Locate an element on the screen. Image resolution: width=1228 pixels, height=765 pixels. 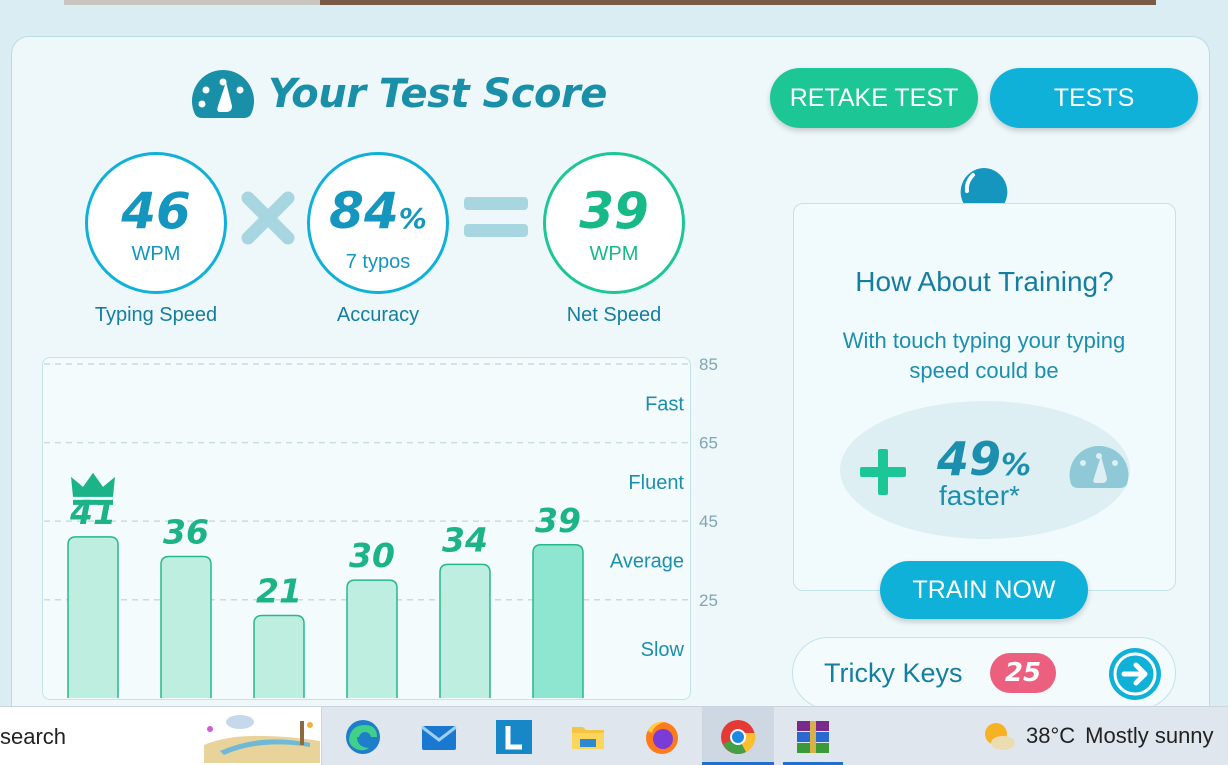
faster-value-line: 49% is located at coordinates (984, 459).